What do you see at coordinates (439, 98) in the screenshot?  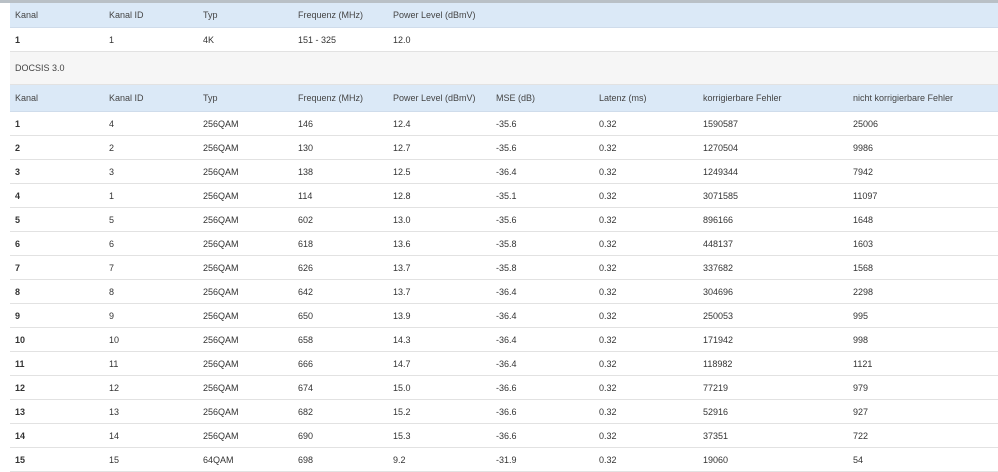 I see `column-header: Power Level (dBmV)` at bounding box center [439, 98].